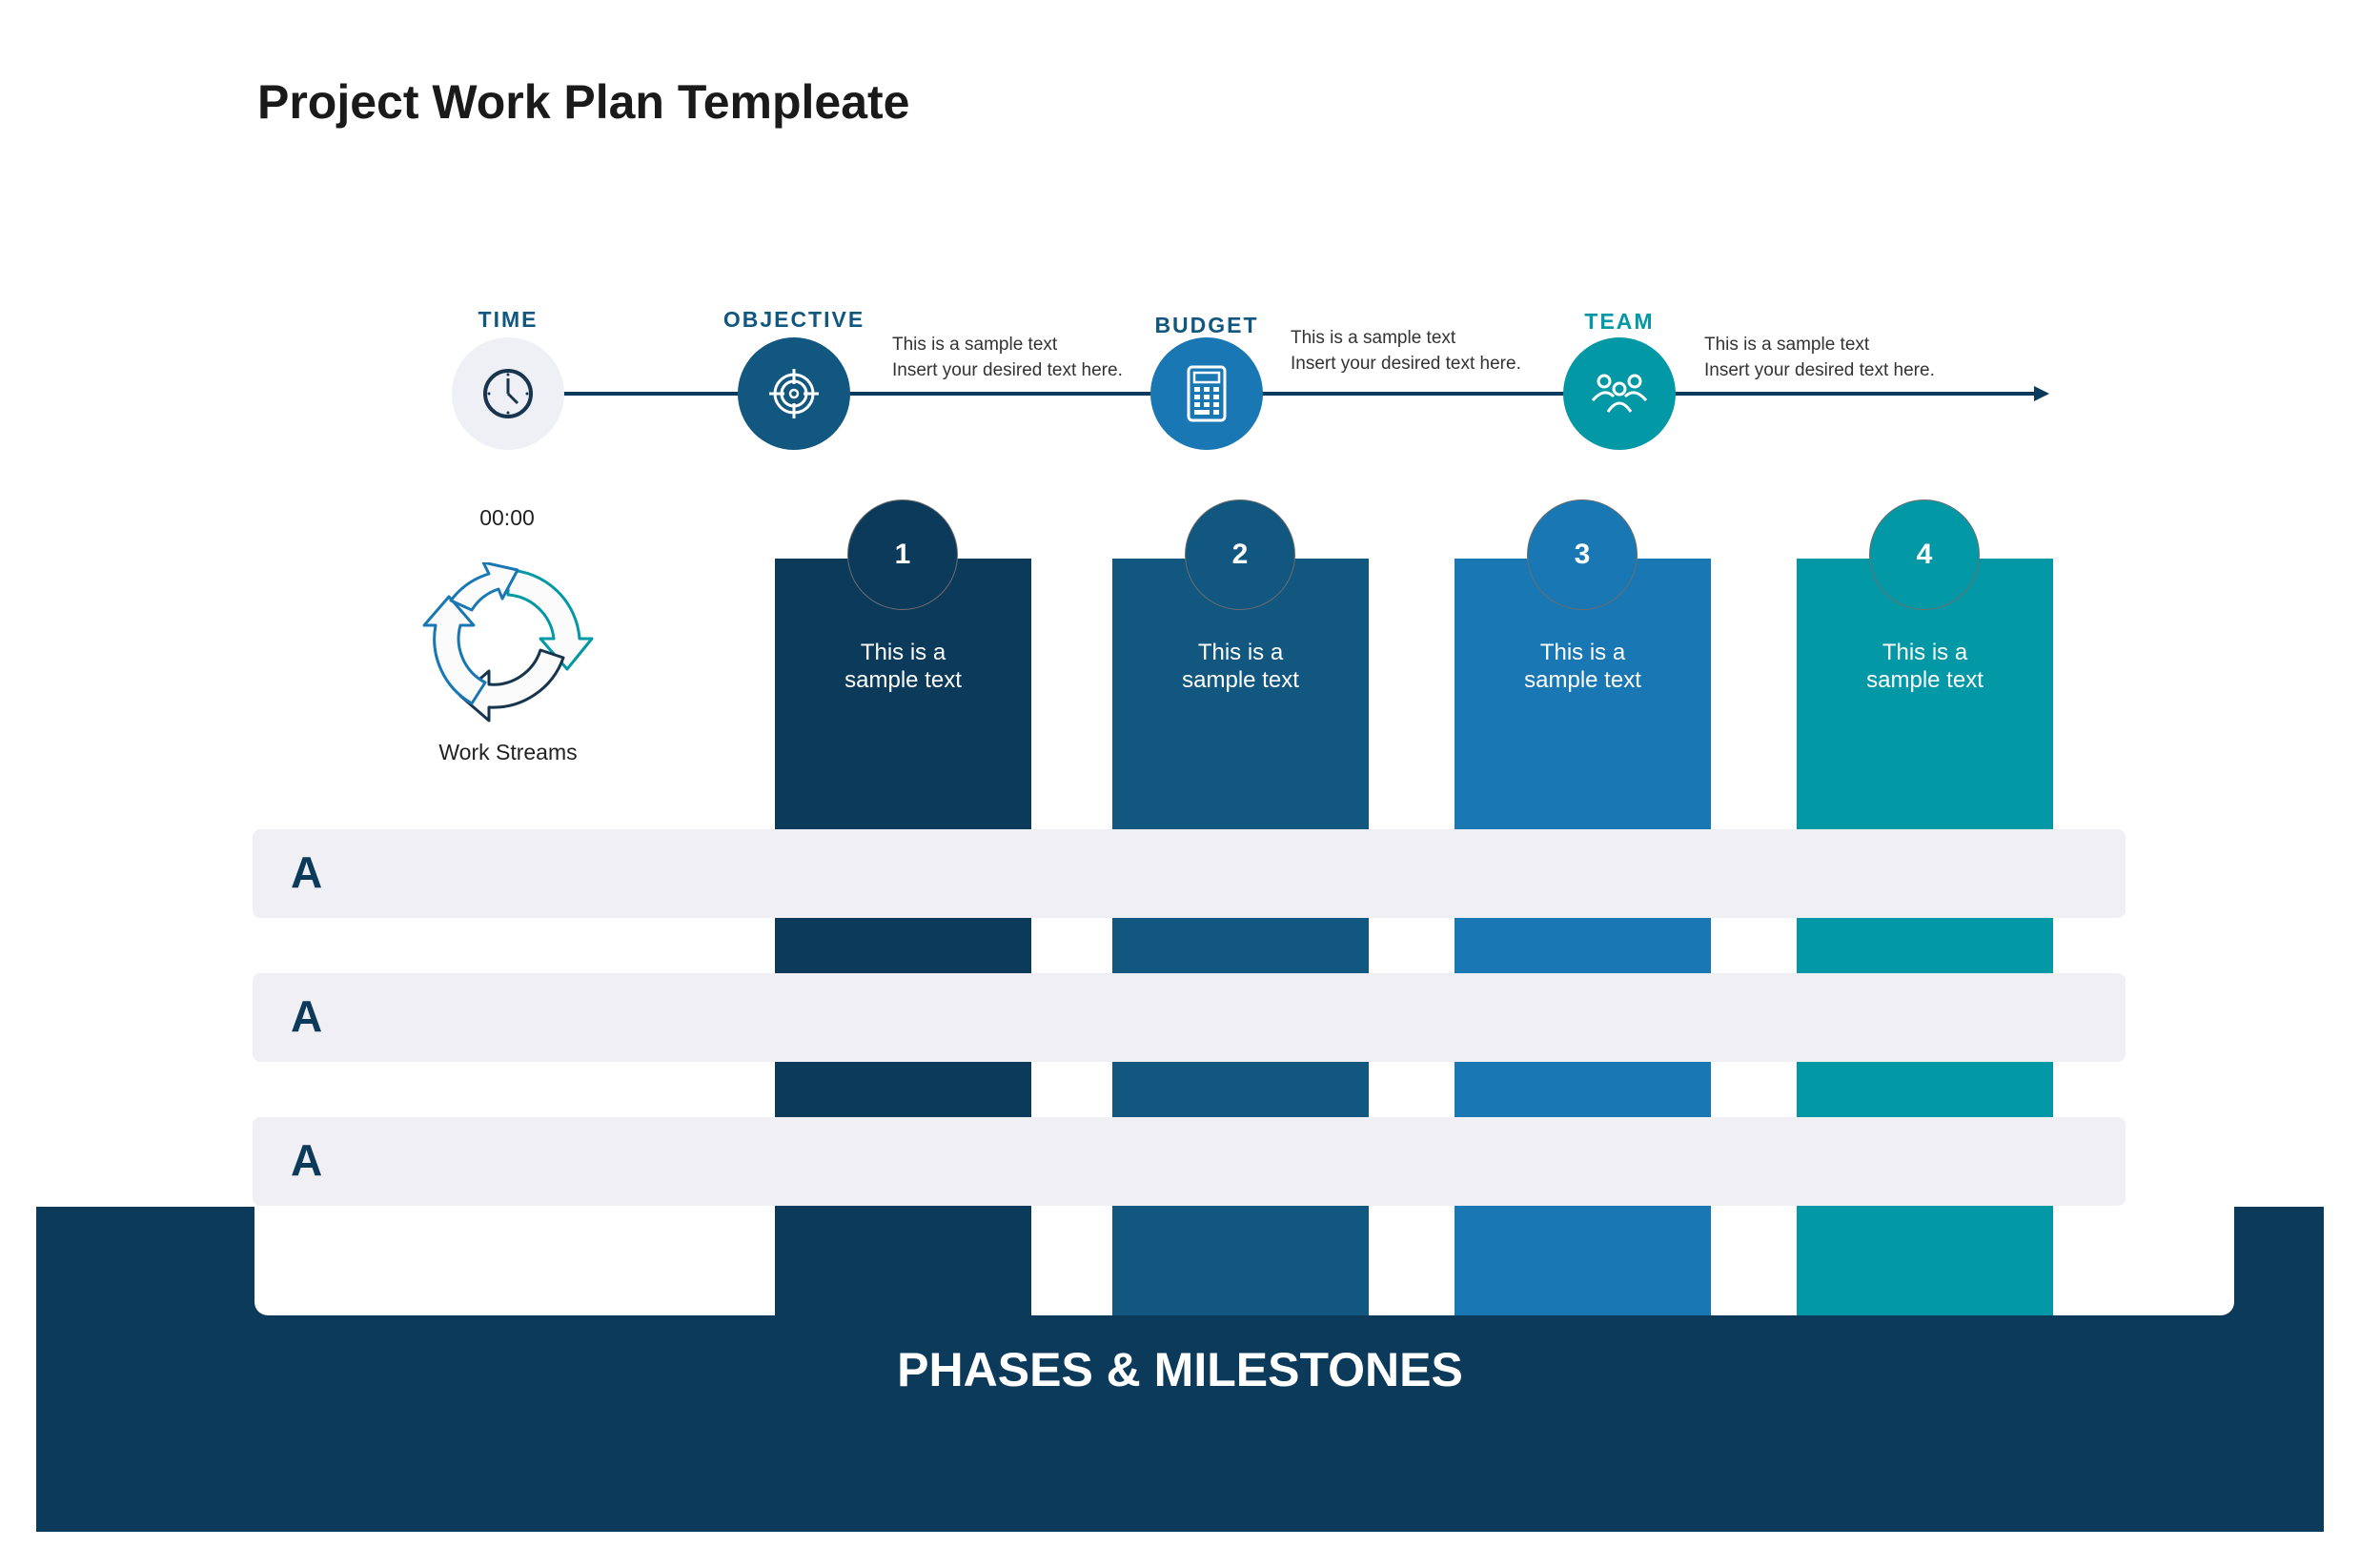 This screenshot has height=1568, width=2360. I want to click on budget-label: BUDGET, so click(1206, 325).